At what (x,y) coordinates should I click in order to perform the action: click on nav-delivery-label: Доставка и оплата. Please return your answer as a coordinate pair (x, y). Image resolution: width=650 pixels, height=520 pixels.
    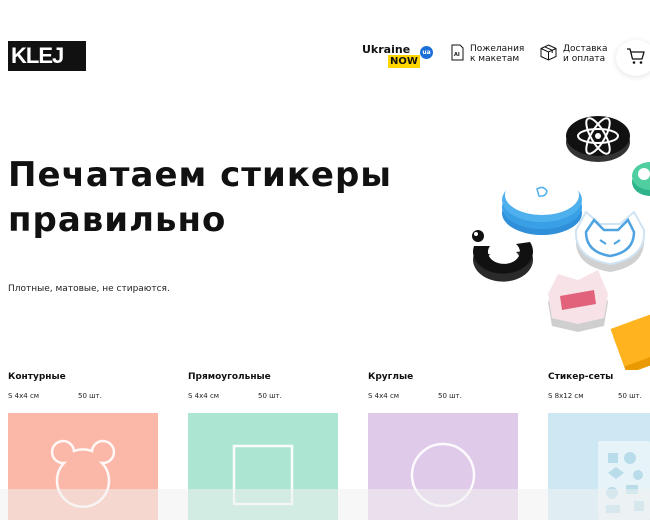
    Looking at the image, I should click on (585, 54).